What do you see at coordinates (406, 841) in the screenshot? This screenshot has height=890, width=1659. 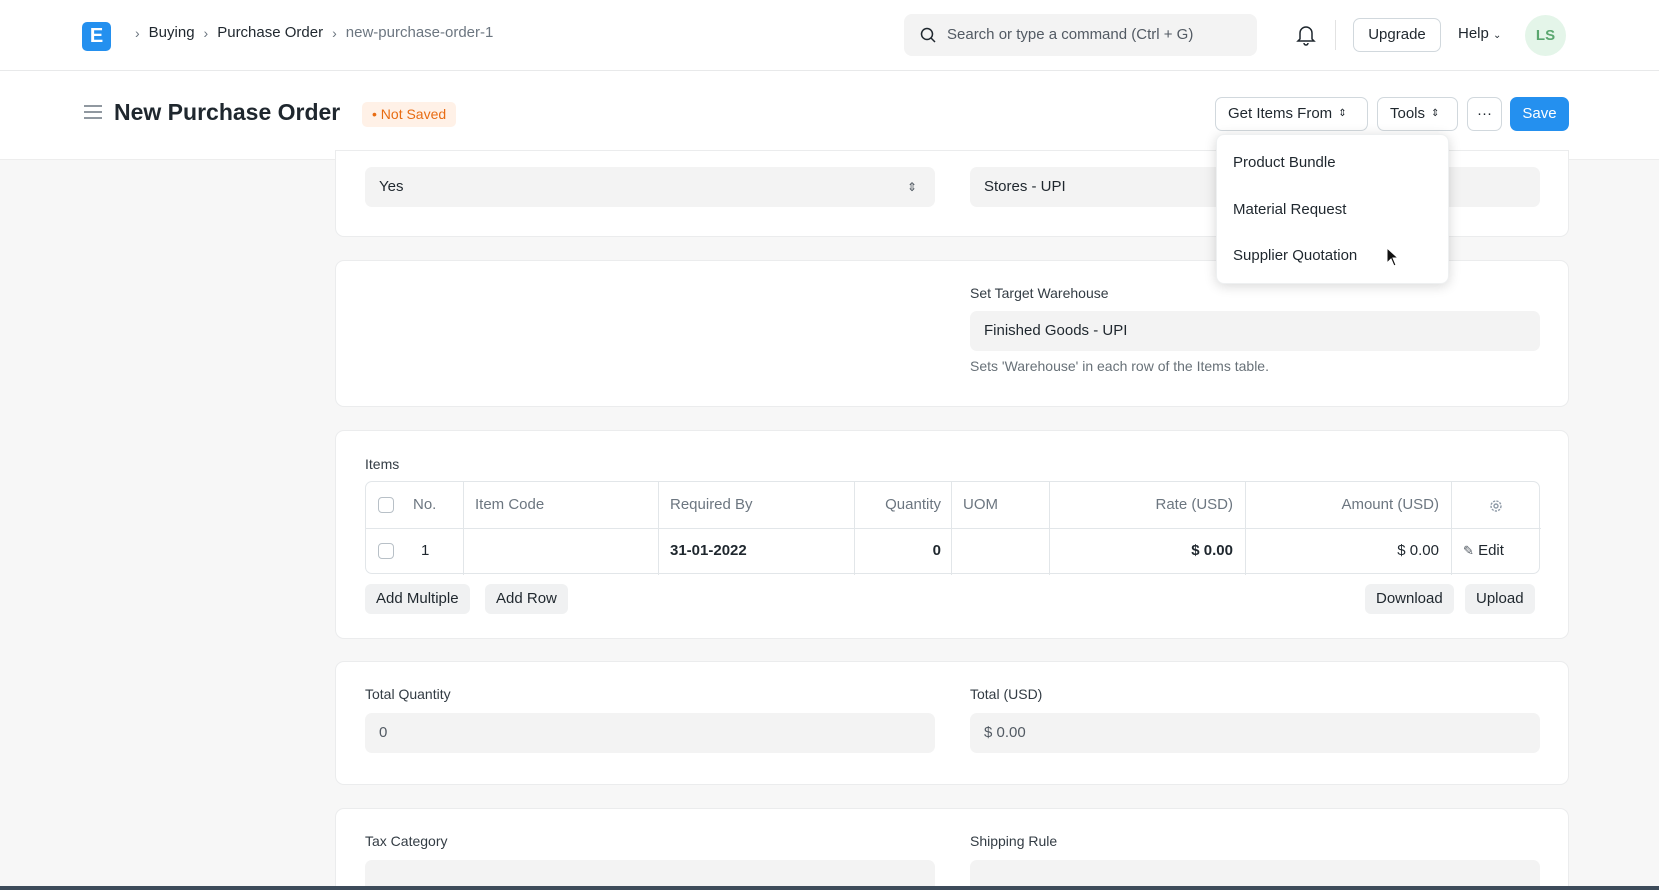 I see `tax-category-label: Tax Category` at bounding box center [406, 841].